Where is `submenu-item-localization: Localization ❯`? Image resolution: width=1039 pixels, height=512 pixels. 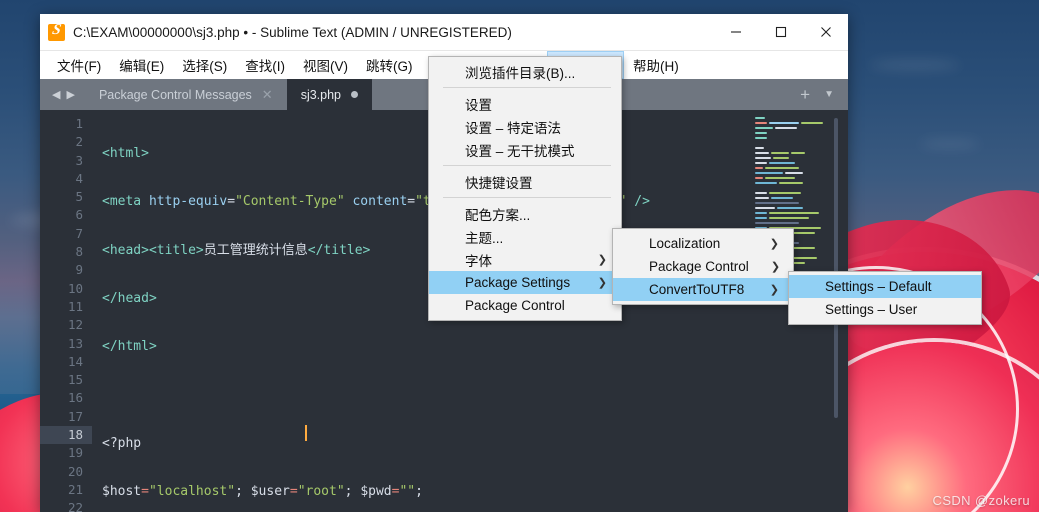
submenu-item-localization: Localization ❯ is located at coordinates (703, 243).